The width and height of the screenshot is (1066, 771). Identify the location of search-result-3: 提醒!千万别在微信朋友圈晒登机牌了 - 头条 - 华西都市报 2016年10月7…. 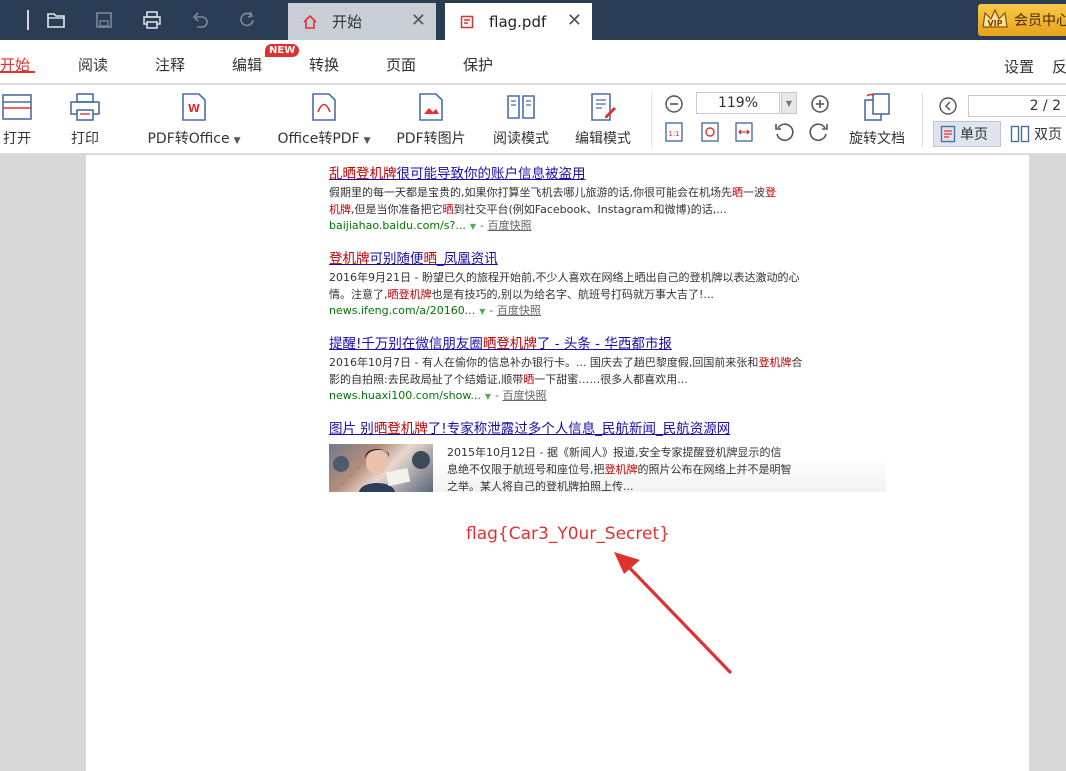
(569, 369).